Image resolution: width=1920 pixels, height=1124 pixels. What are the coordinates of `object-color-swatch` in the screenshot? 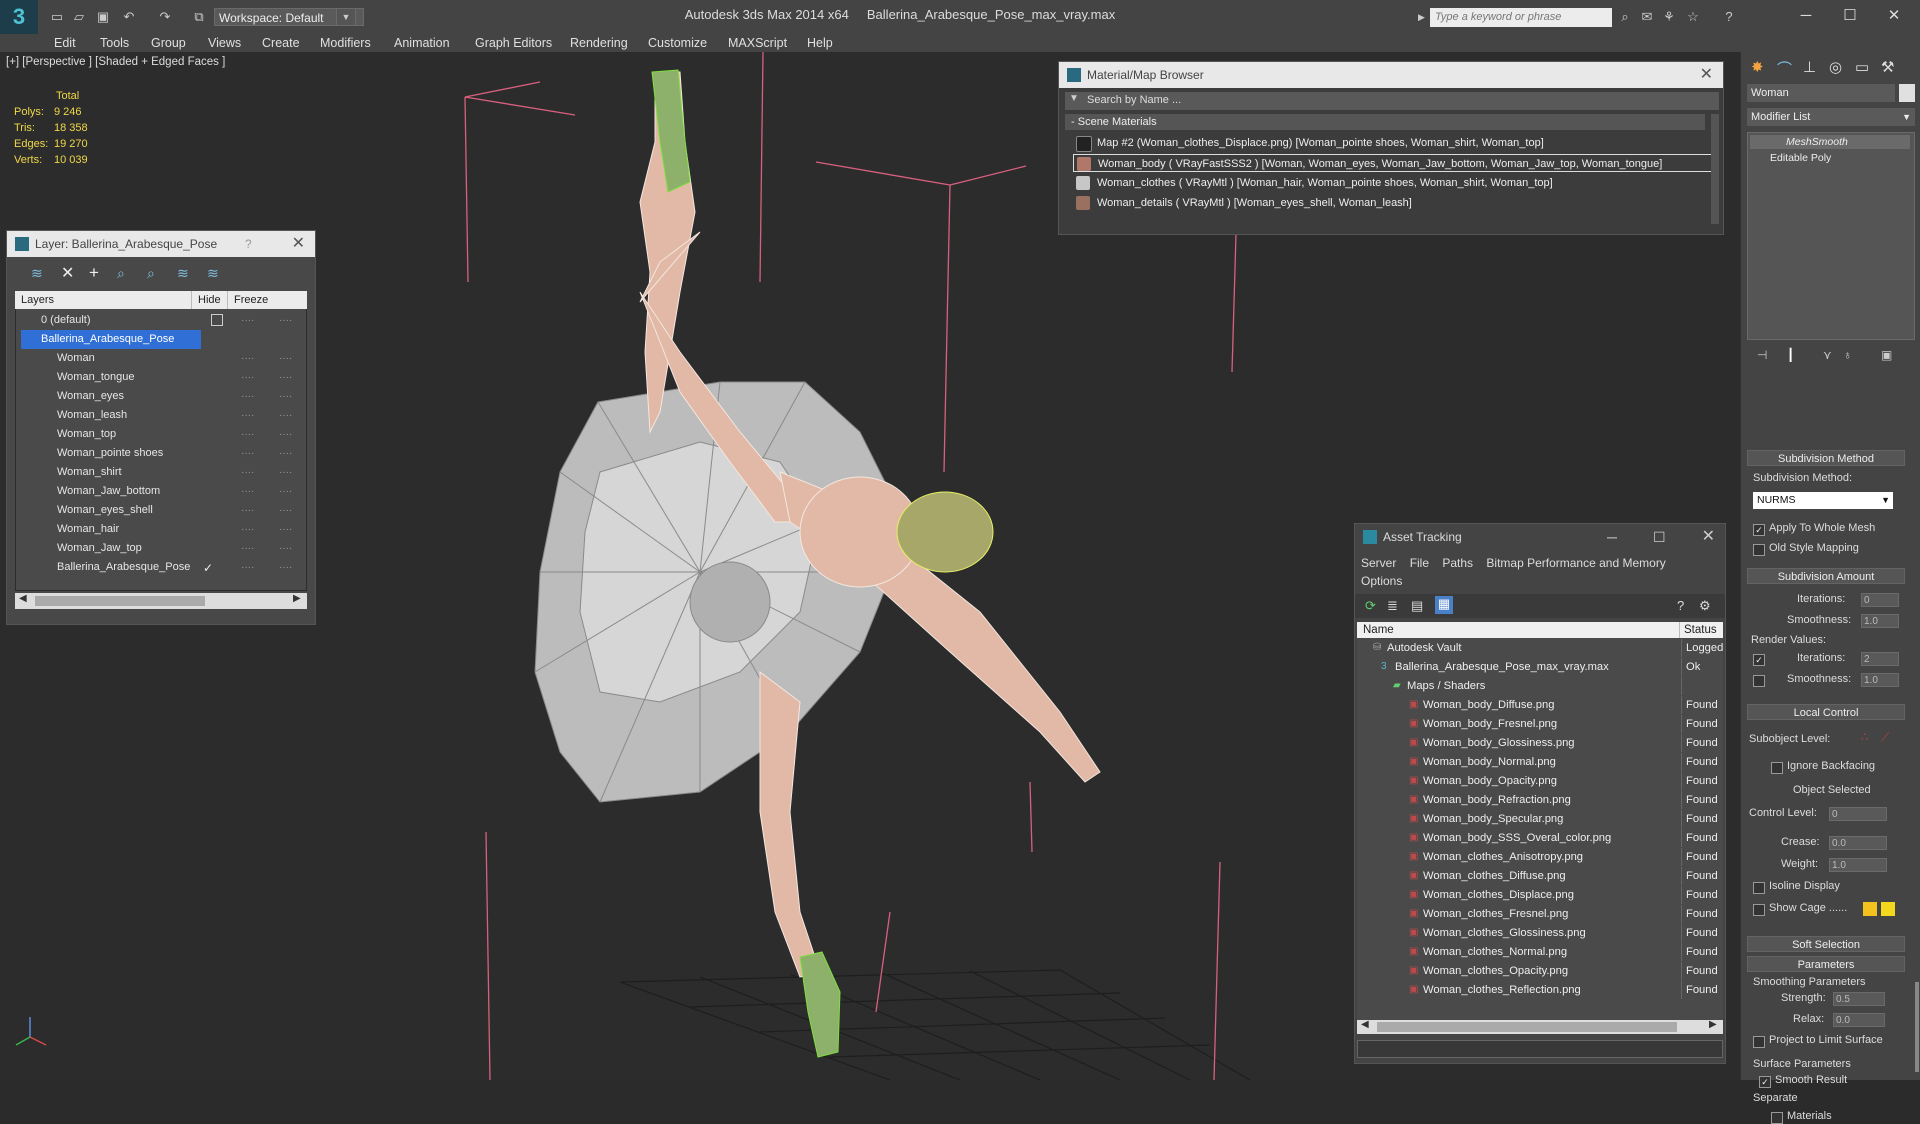 It's located at (1907, 93).